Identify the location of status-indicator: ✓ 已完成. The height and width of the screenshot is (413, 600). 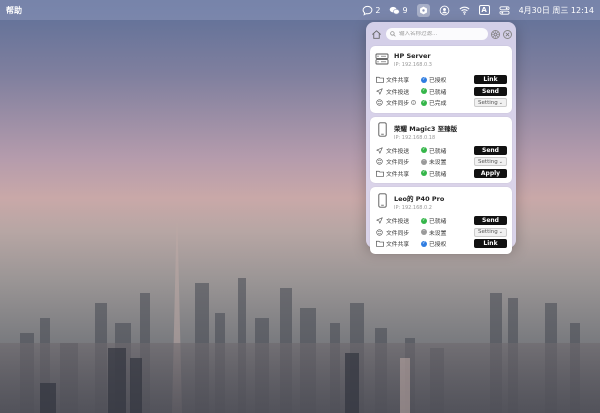
(447, 102).